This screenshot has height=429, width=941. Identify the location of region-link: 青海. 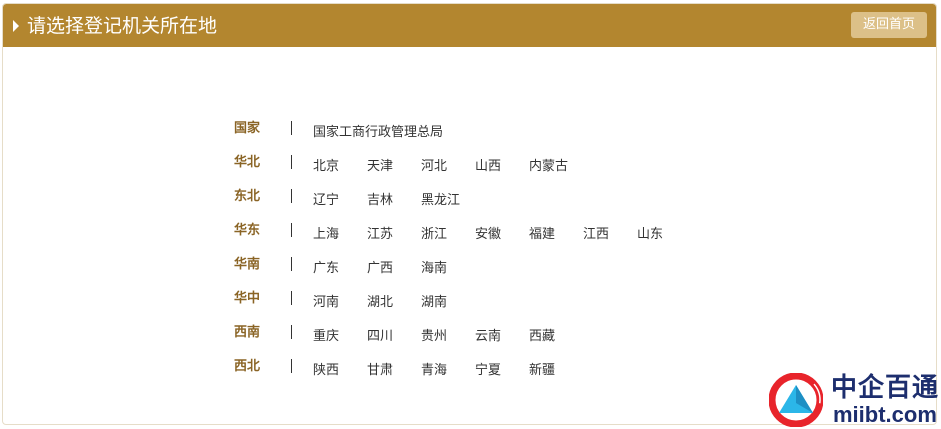
(448, 371).